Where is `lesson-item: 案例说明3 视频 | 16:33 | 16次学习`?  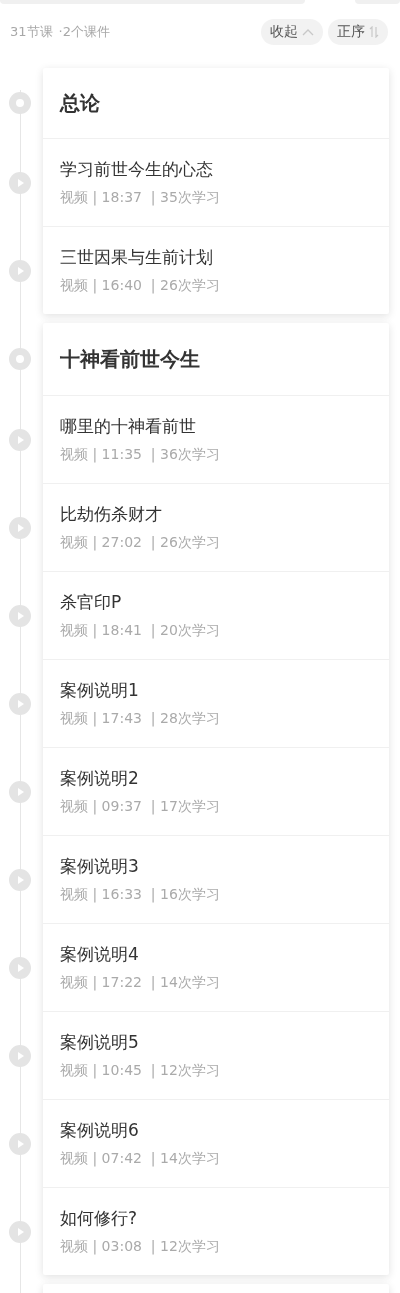
lesson-item: 案例说明3 视频 | 16:33 | 16次学习 is located at coordinates (216, 880).